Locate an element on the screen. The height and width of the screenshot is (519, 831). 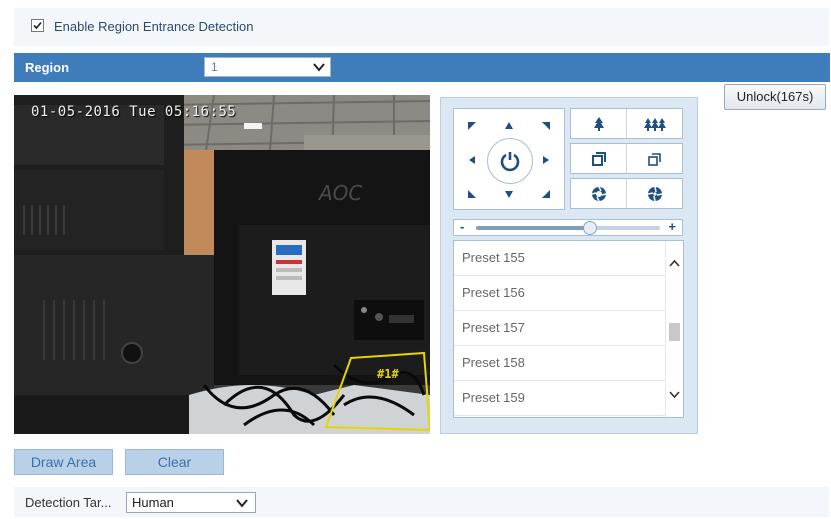
preset-item: Preset 157 is located at coordinates (560, 328).